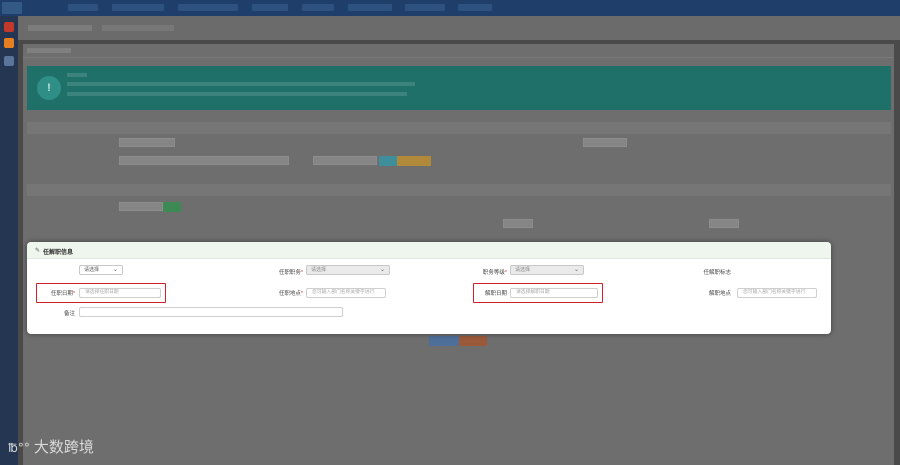 Image resolution: width=900 pixels, height=465 pixels. What do you see at coordinates (138, 7) in the screenshot?
I see `nav-item-2-placeholder` at bounding box center [138, 7].